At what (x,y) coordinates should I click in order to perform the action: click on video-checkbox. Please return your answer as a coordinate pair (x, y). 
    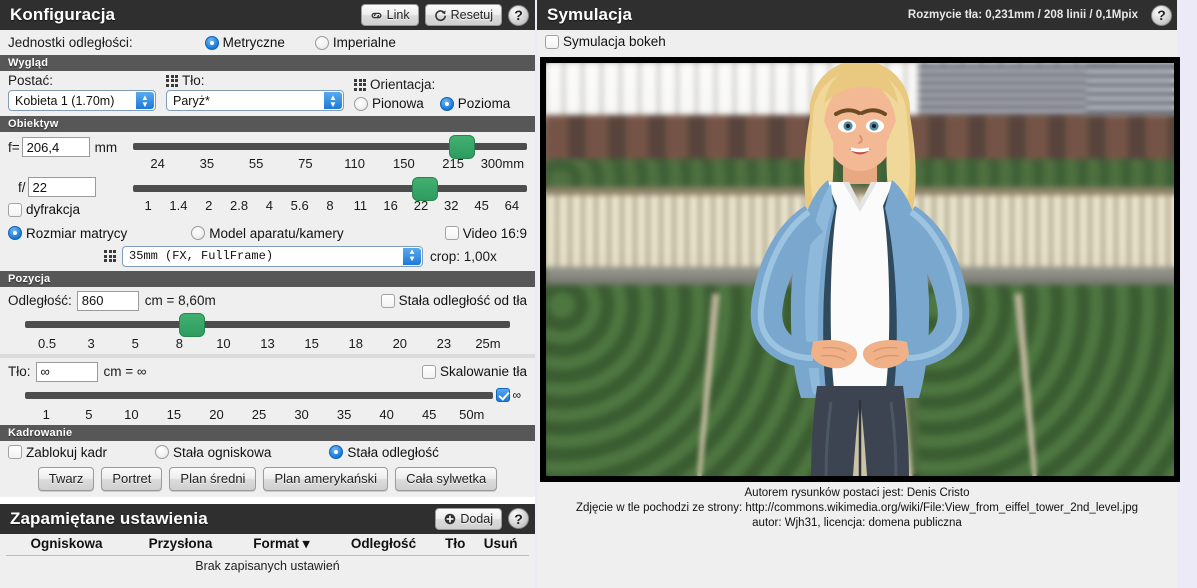
    Looking at the image, I should click on (451, 233).